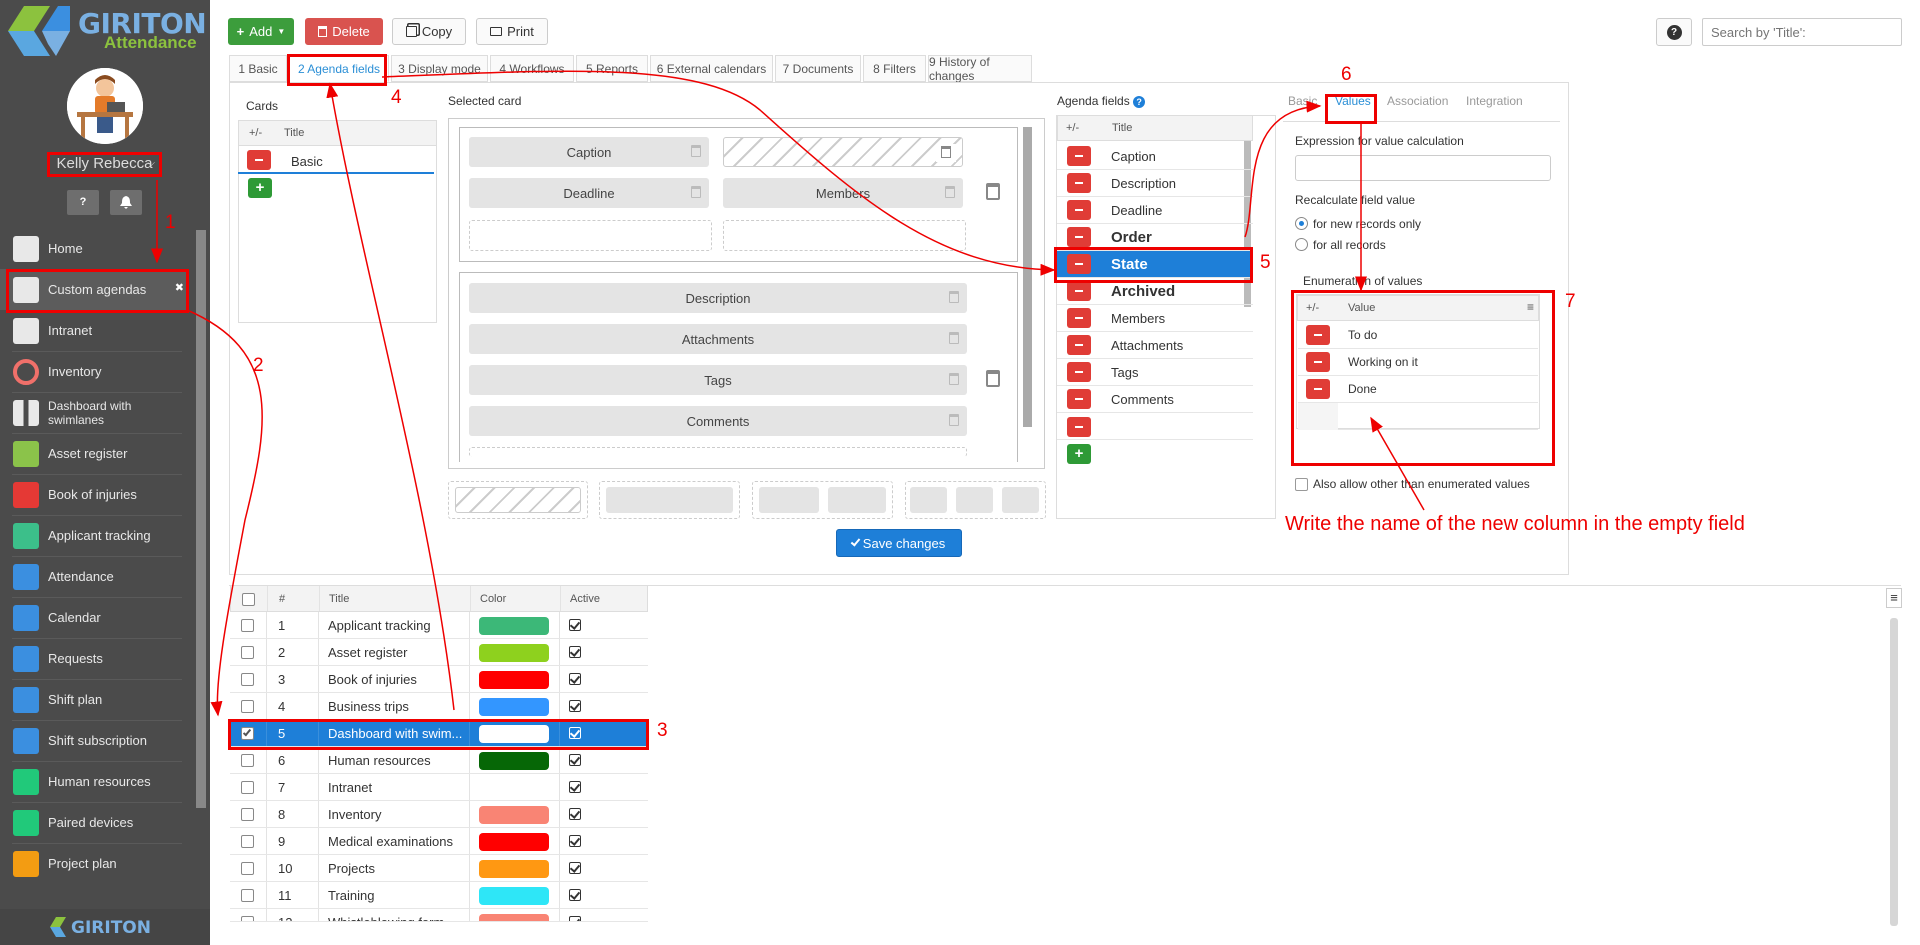  I want to click on card-field-caption: Caption, so click(589, 152).